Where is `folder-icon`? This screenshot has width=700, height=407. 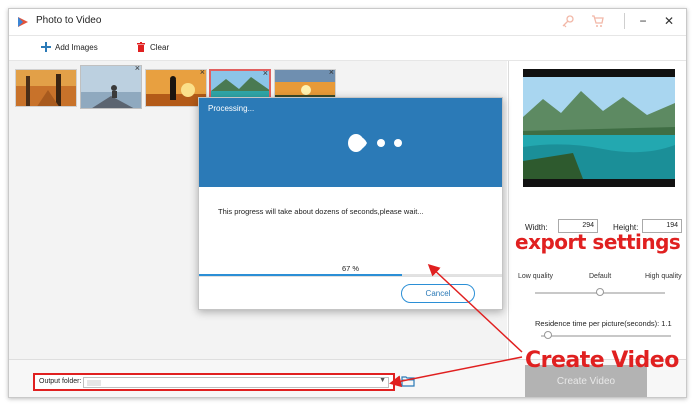
folder-icon is located at coordinates (408, 381).